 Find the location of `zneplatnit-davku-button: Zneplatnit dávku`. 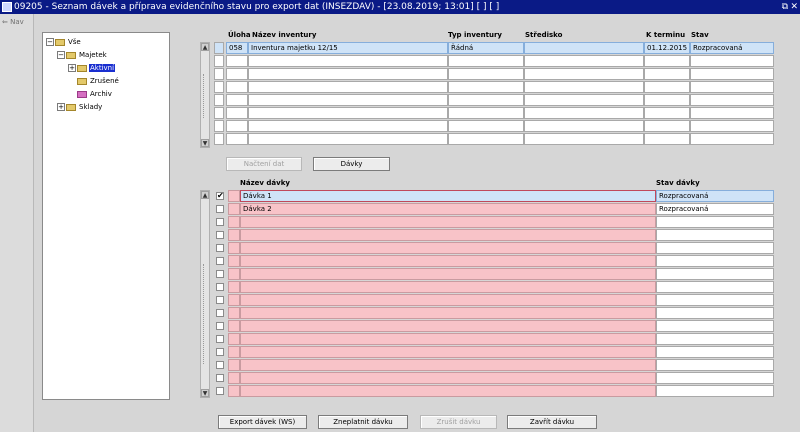

zneplatnit-davku-button: Zneplatnit dávku is located at coordinates (363, 422).